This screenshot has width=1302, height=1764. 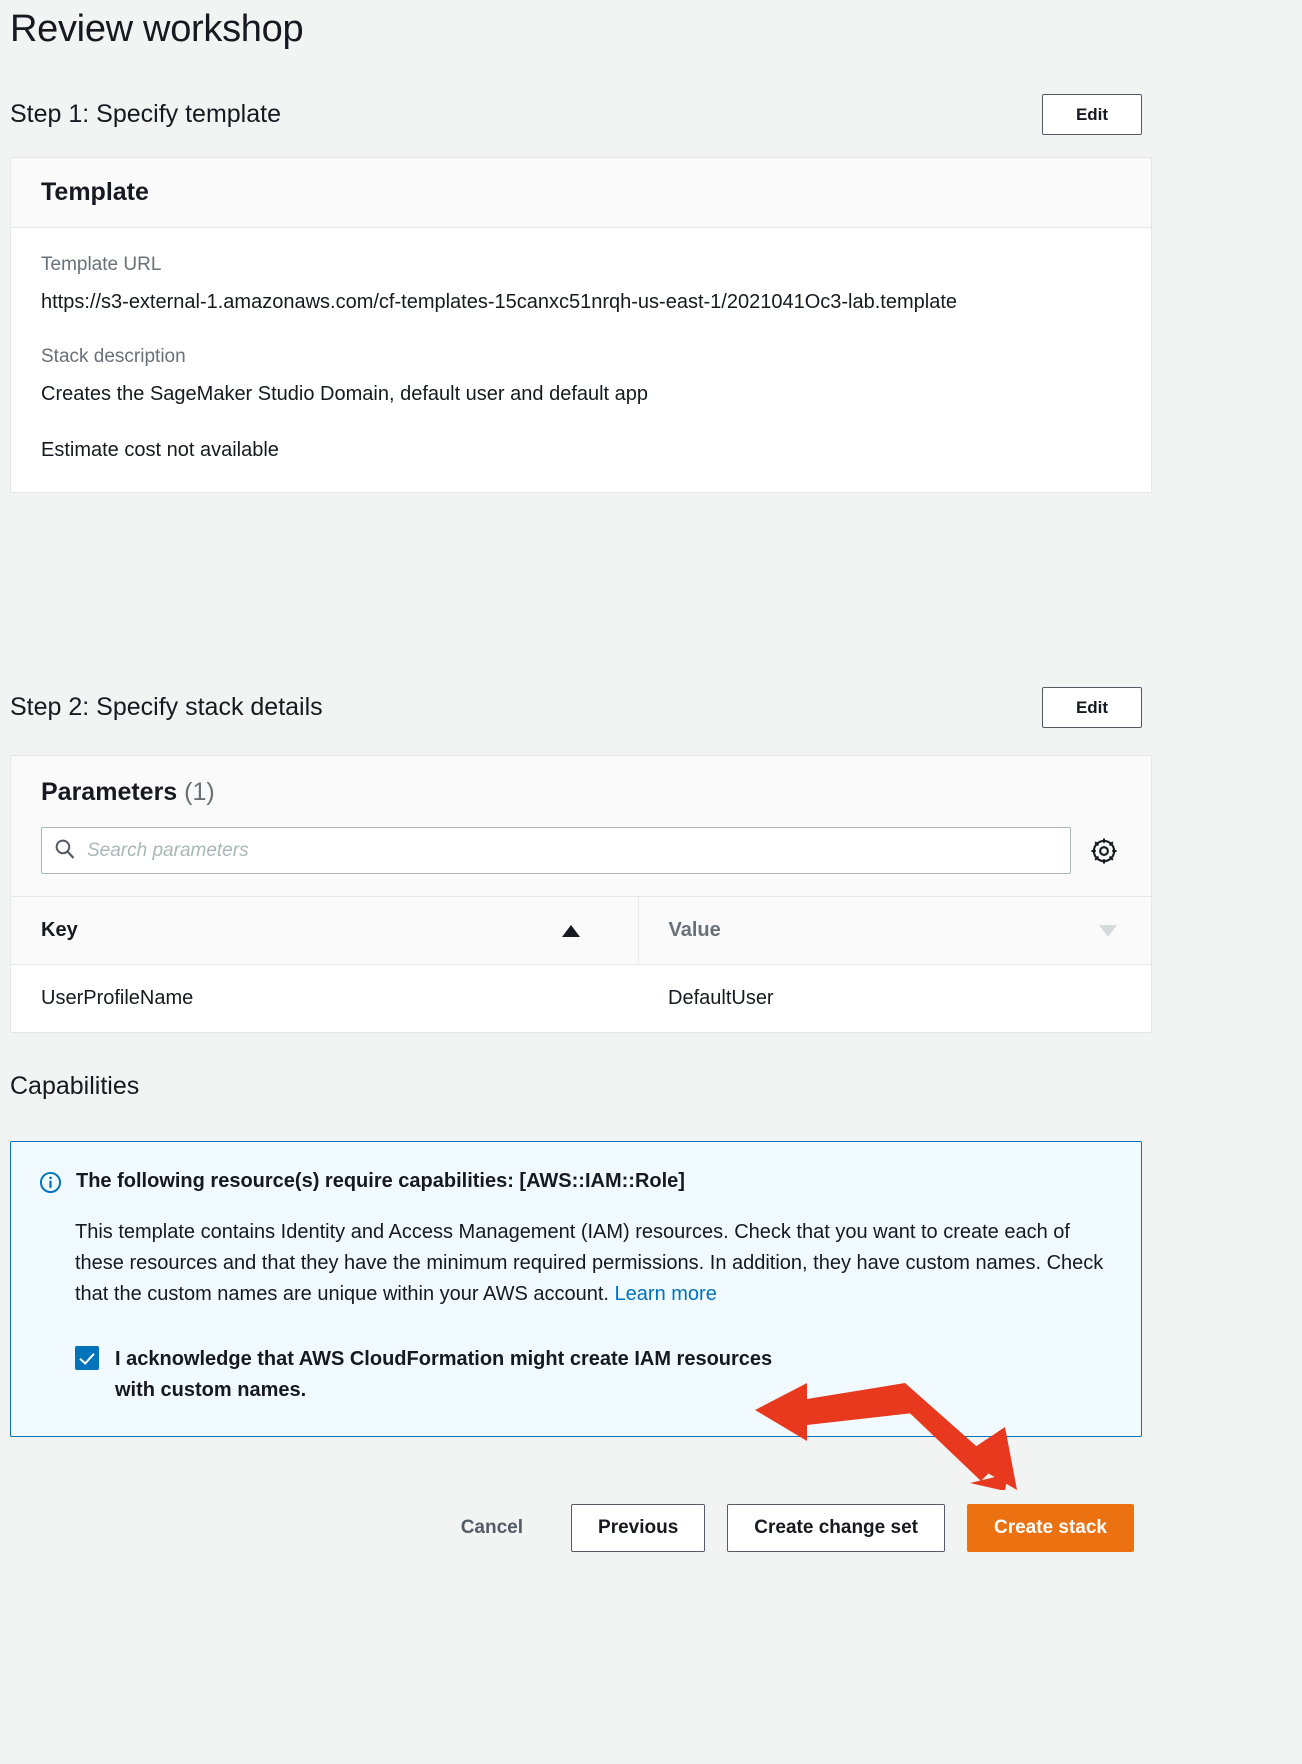 What do you see at coordinates (666, 1294) in the screenshot?
I see `learn-more-link: Learn more` at bounding box center [666, 1294].